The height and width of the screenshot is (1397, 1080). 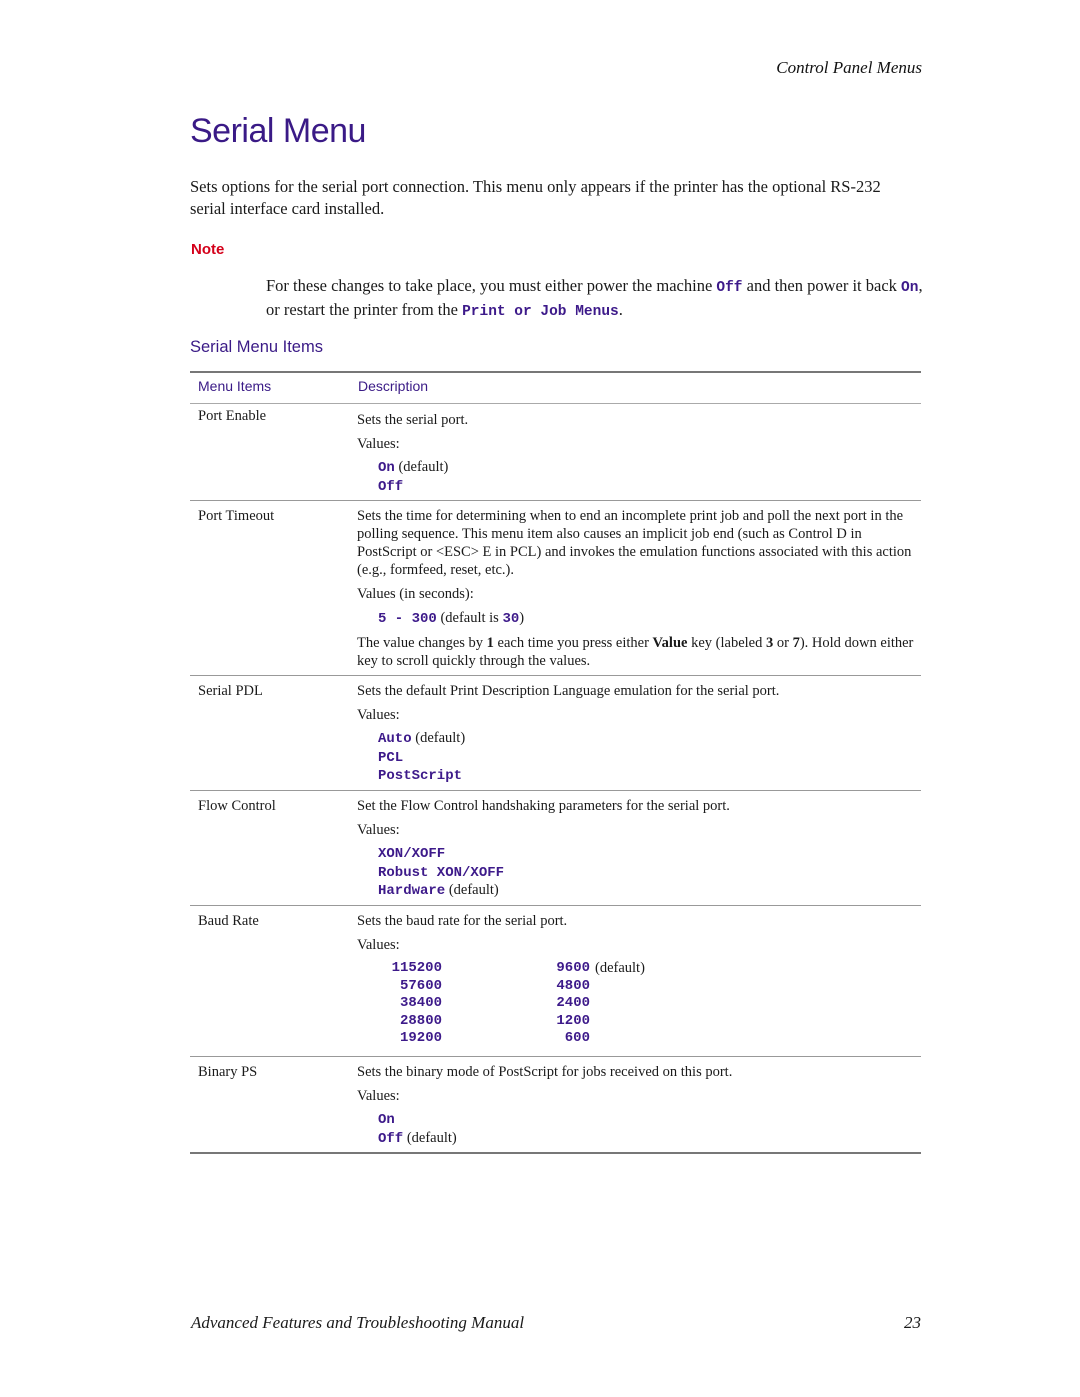 I want to click on page-number: 23, so click(x=912, y=1322).